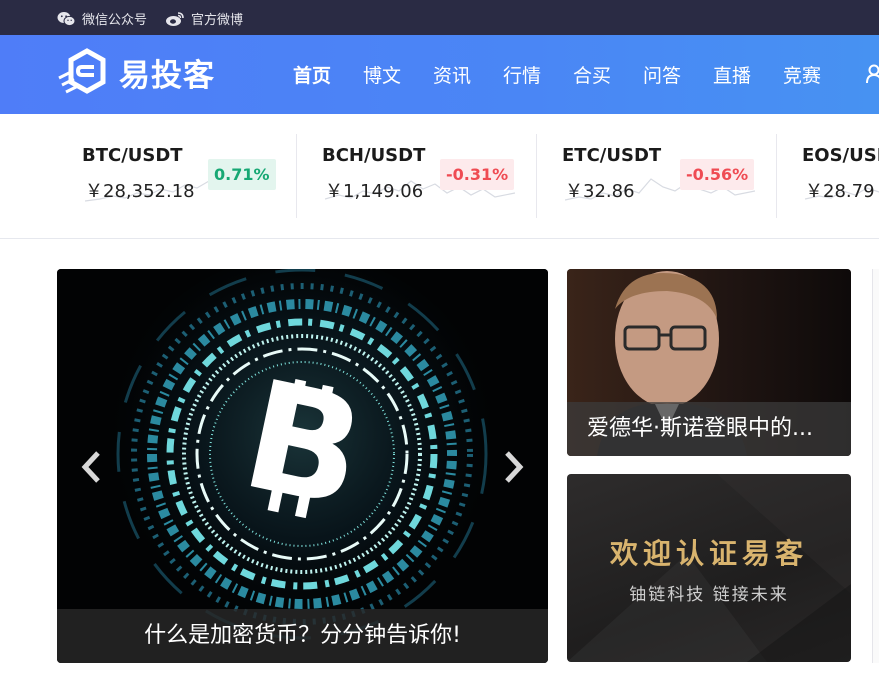  I want to click on ticker-item-eos: EOS/USDT ￥28.79, so click(840, 175).